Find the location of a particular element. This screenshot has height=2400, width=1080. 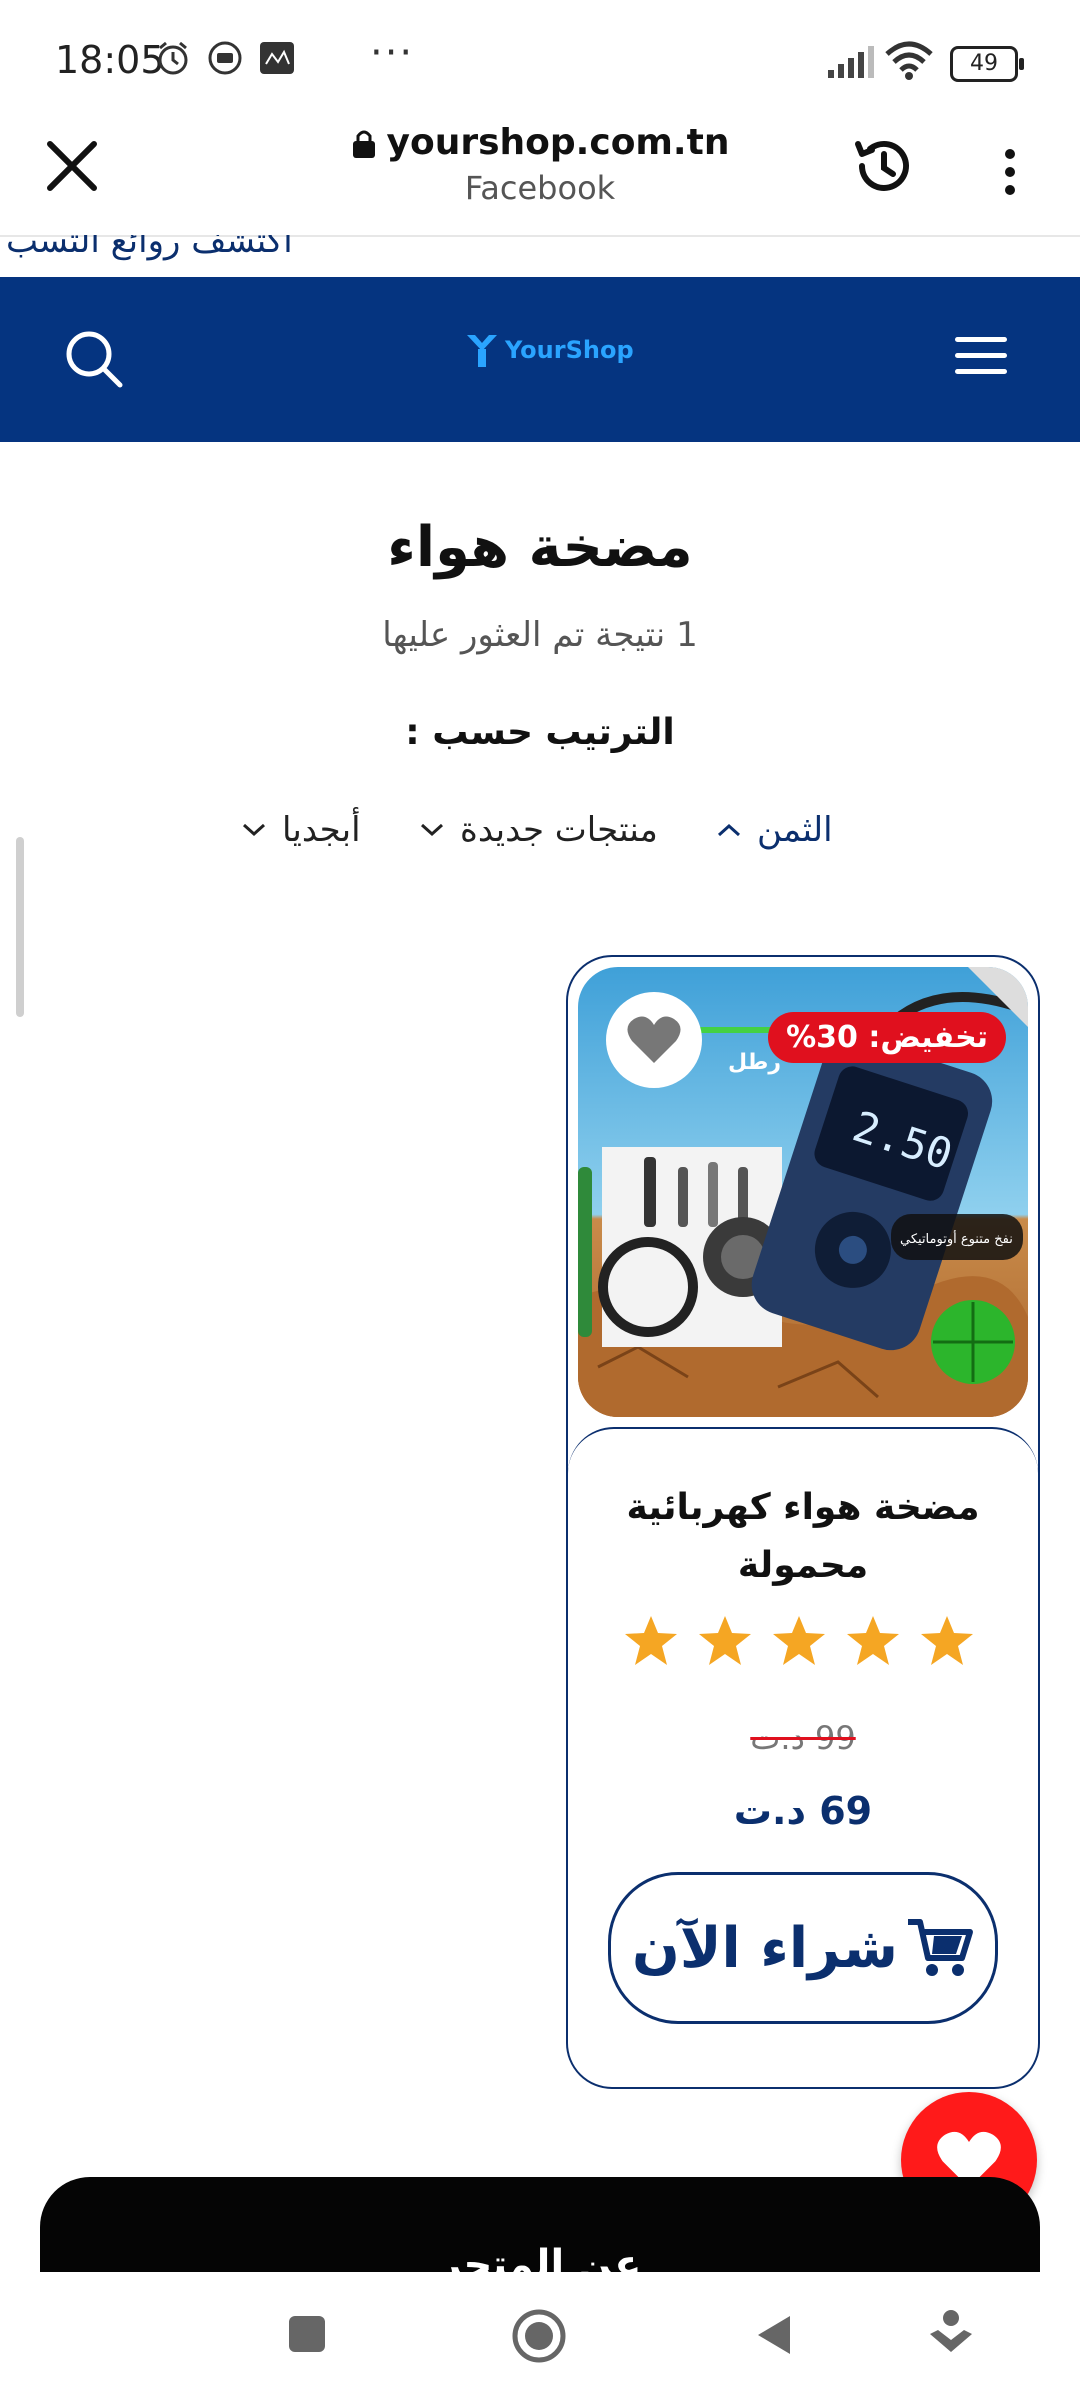

browser-toolbar: yourshop.com.tn Facebook is located at coordinates (540, 178).